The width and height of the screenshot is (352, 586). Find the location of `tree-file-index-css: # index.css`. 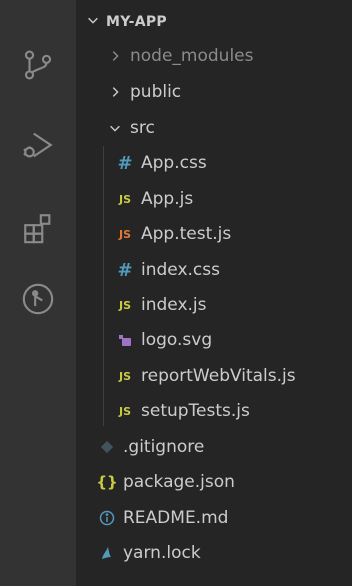

tree-file-index-css: # index.css is located at coordinates (214, 270).